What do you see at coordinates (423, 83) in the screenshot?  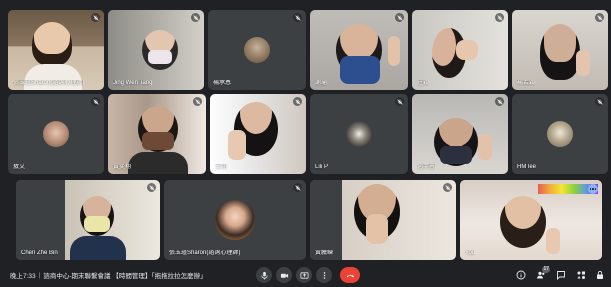 I see `participant-name: 莊穎` at bounding box center [423, 83].